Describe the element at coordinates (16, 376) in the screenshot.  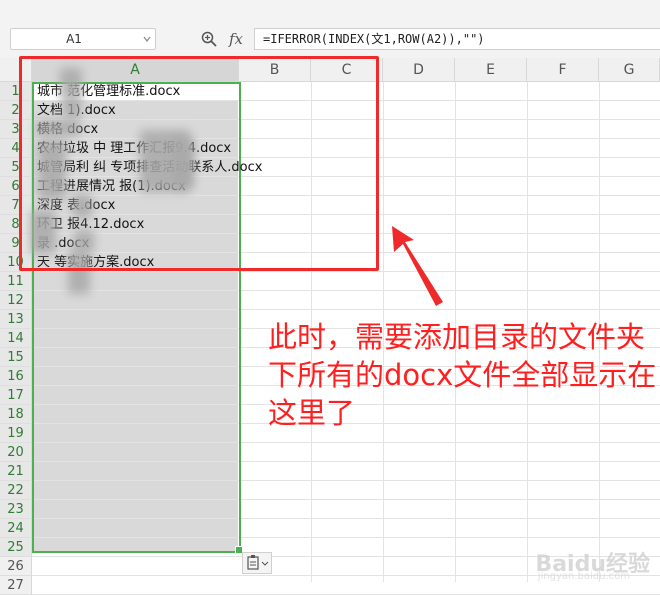
I see `row-header: 16` at that location.